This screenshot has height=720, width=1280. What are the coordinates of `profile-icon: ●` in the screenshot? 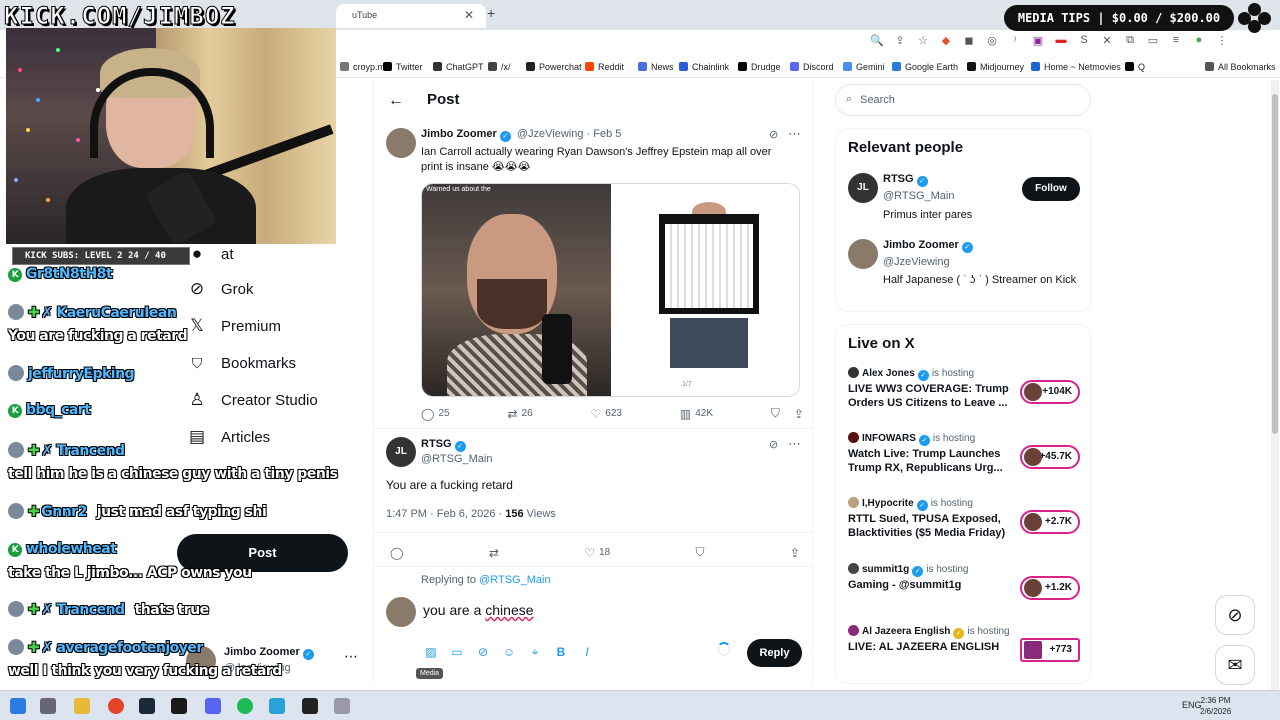 It's located at (1199, 40).